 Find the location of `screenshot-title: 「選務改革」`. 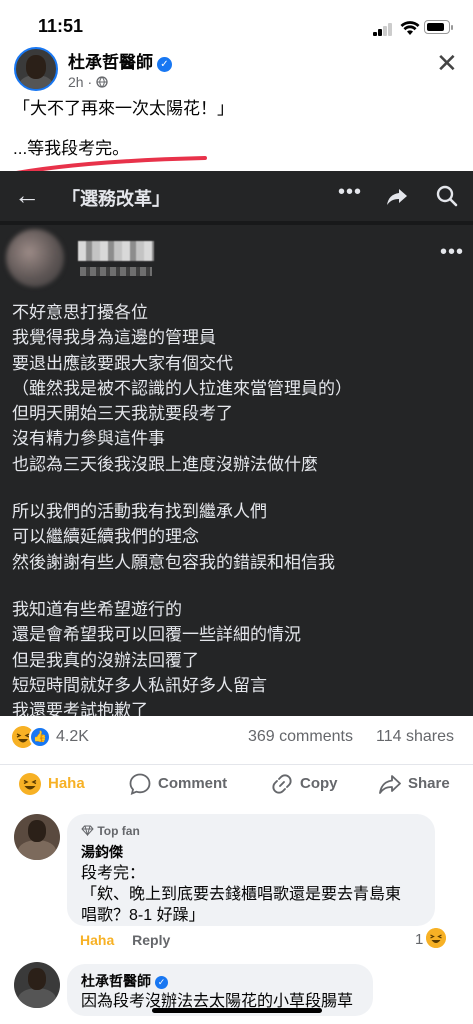

screenshot-title: 「選務改革」 is located at coordinates (116, 199).